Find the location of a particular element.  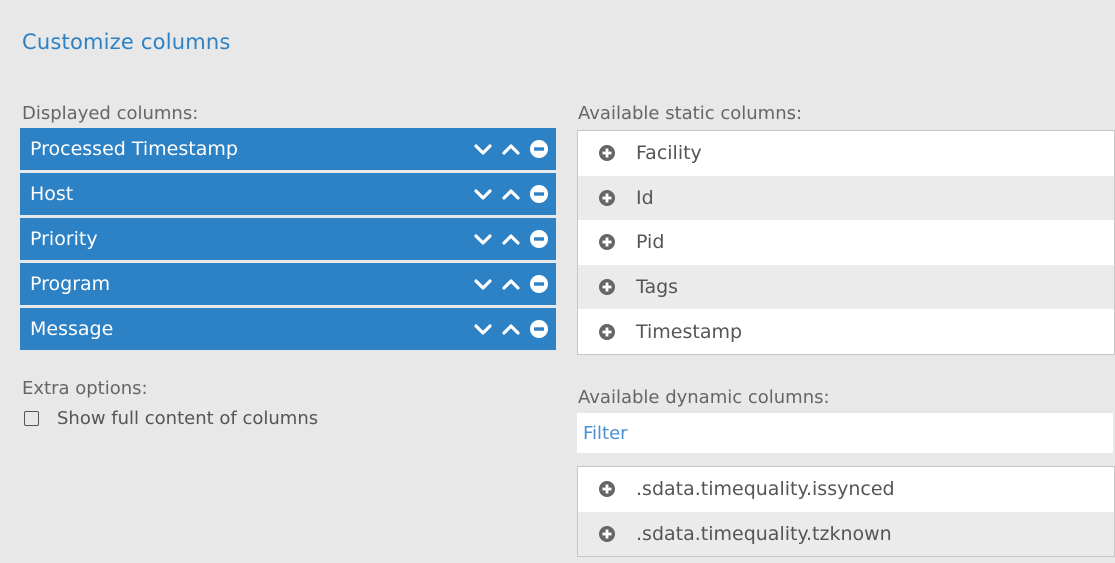

dynamic-columns-filter-input is located at coordinates (845, 433).